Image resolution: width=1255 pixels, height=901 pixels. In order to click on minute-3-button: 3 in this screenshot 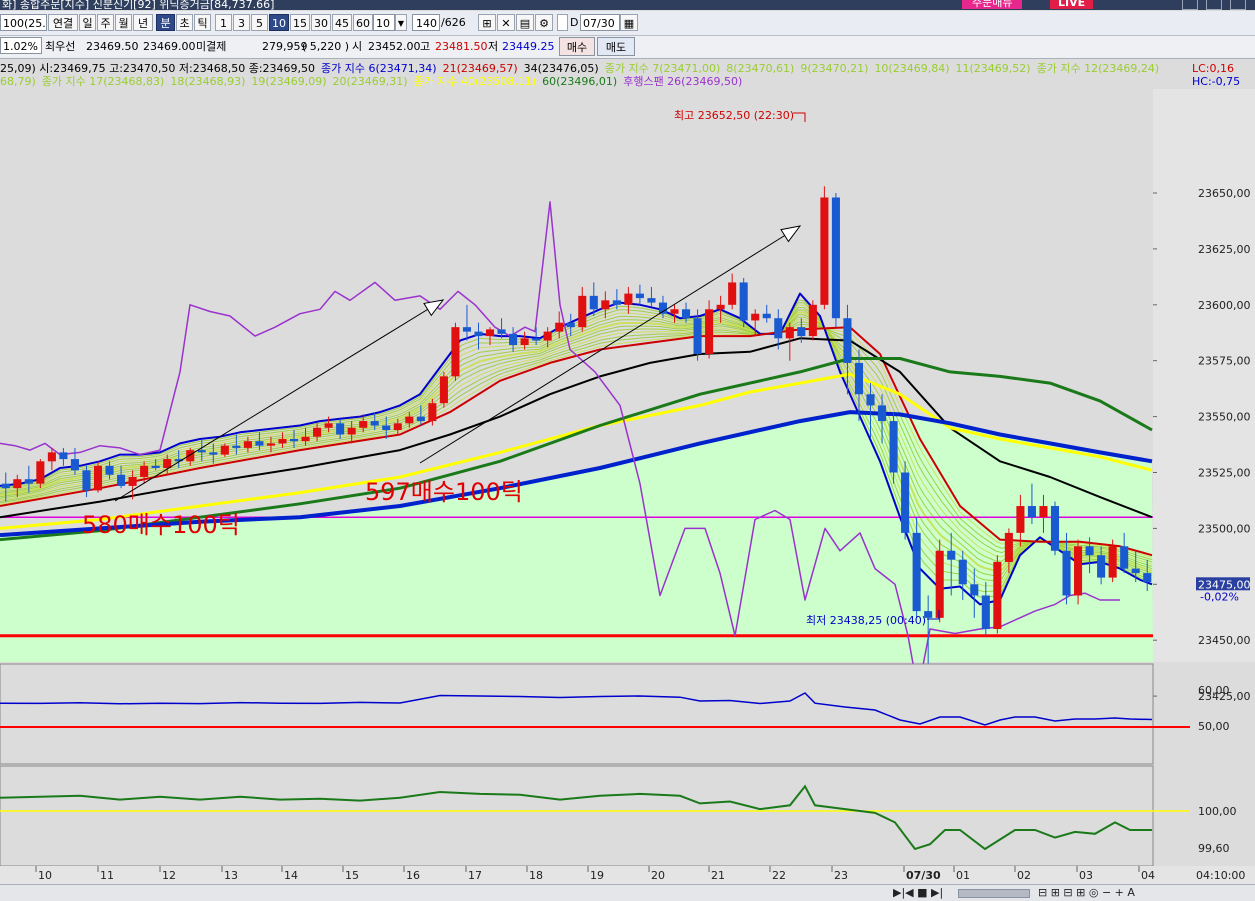, I will do `click(241, 22)`.